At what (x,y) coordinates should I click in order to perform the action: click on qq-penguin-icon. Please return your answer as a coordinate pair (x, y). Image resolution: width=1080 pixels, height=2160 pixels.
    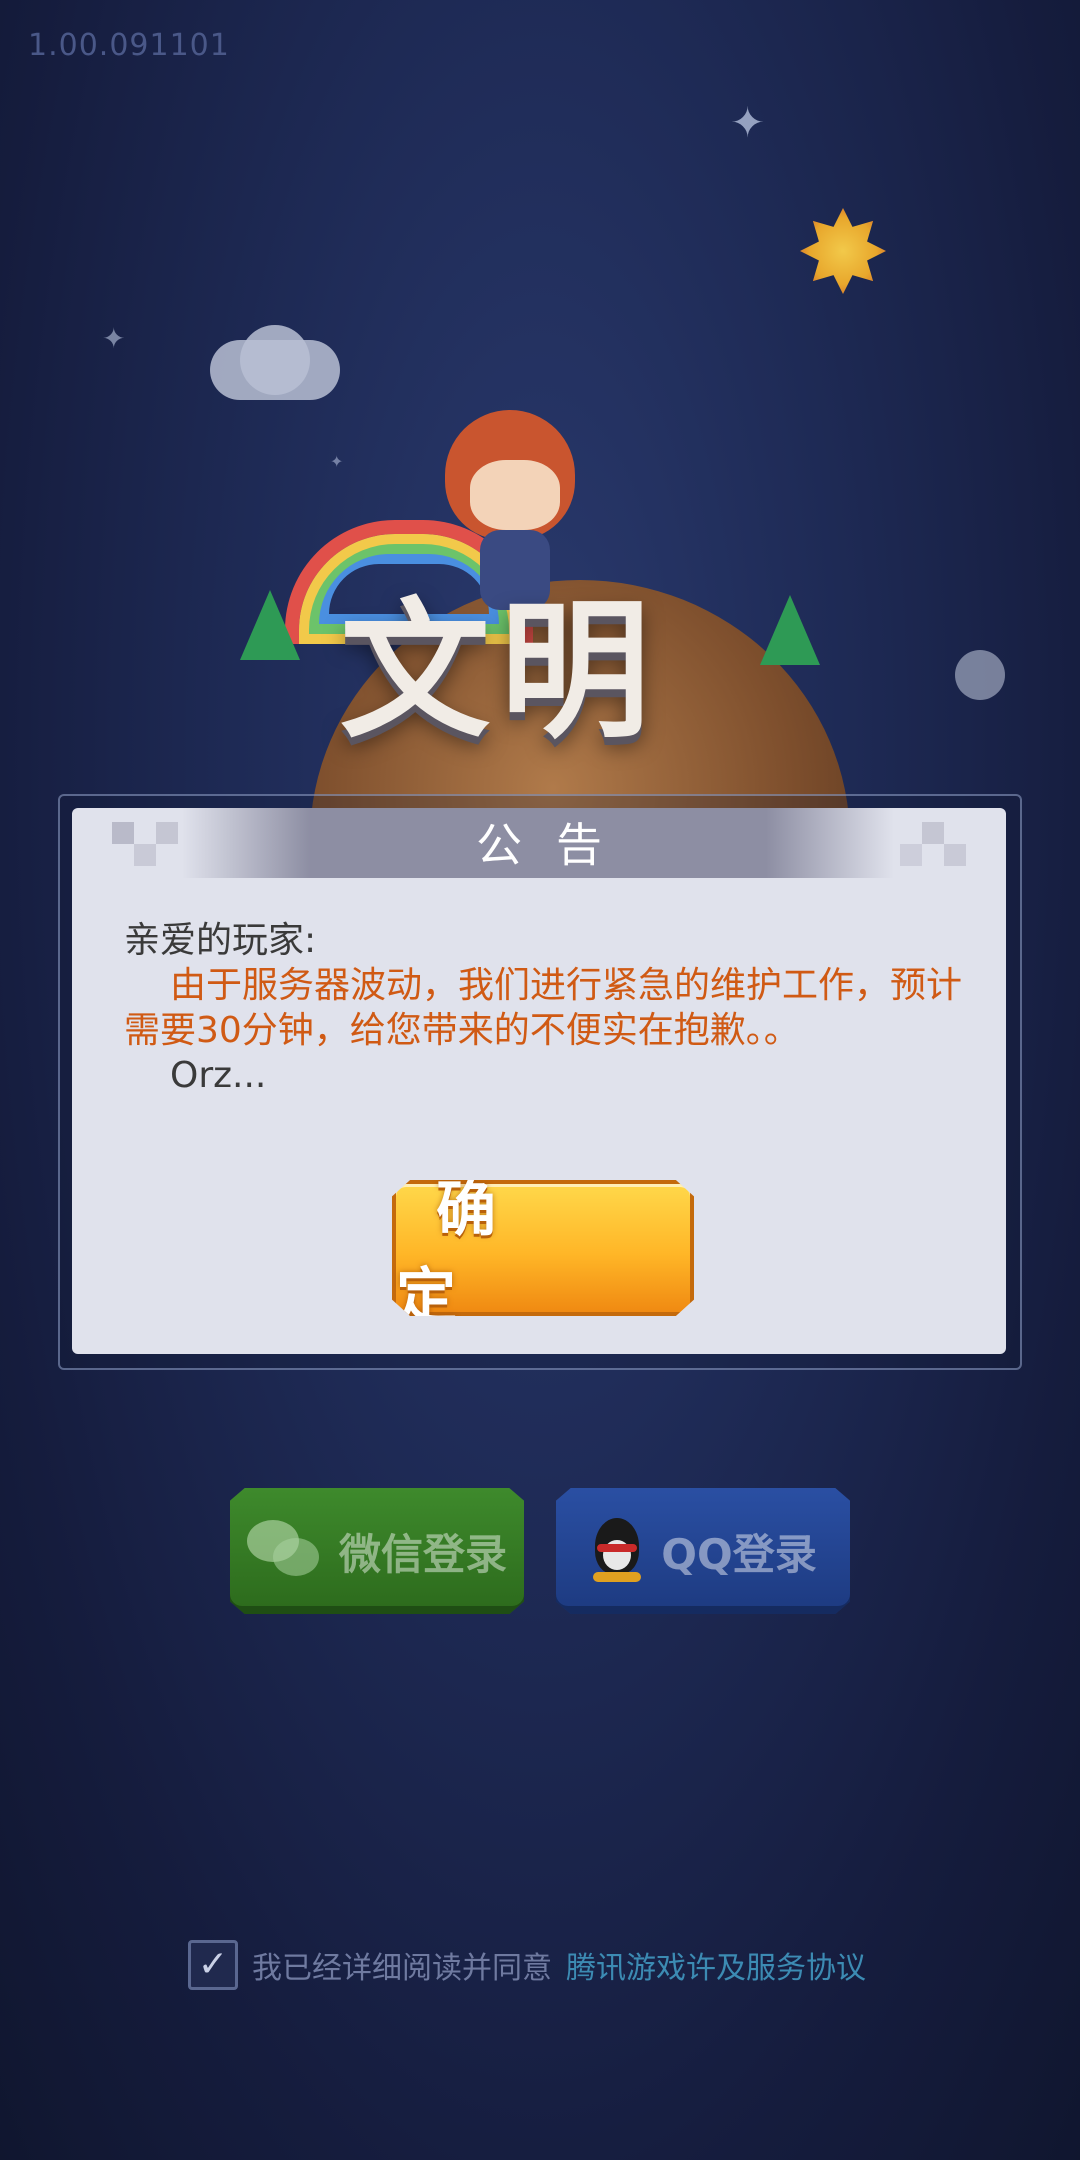
    Looking at the image, I should click on (617, 1551).